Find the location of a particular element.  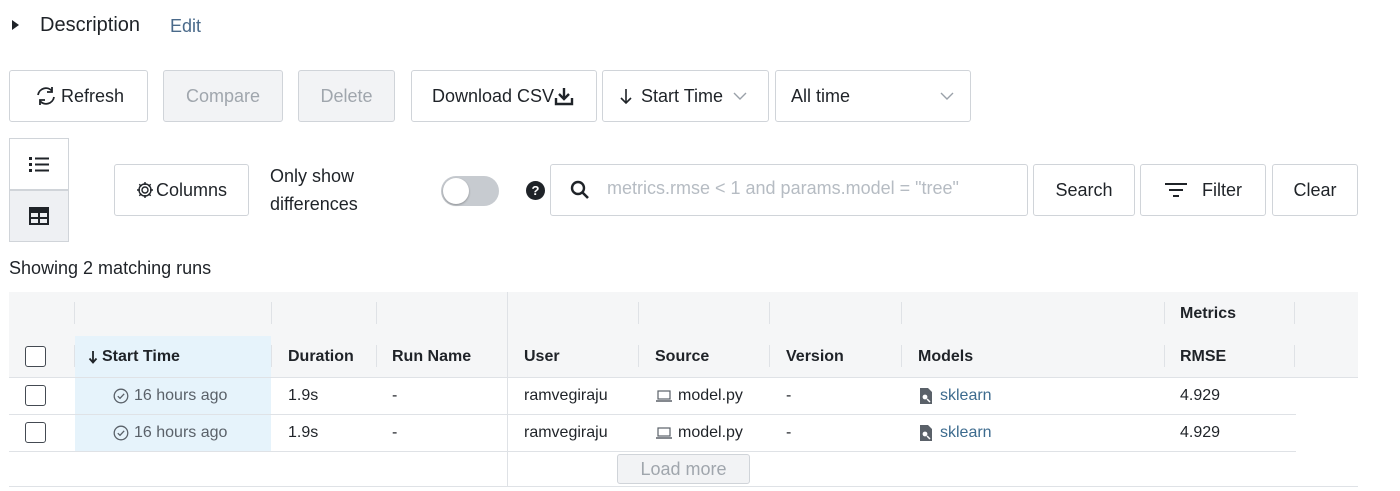

gear-icon is located at coordinates (145, 190).